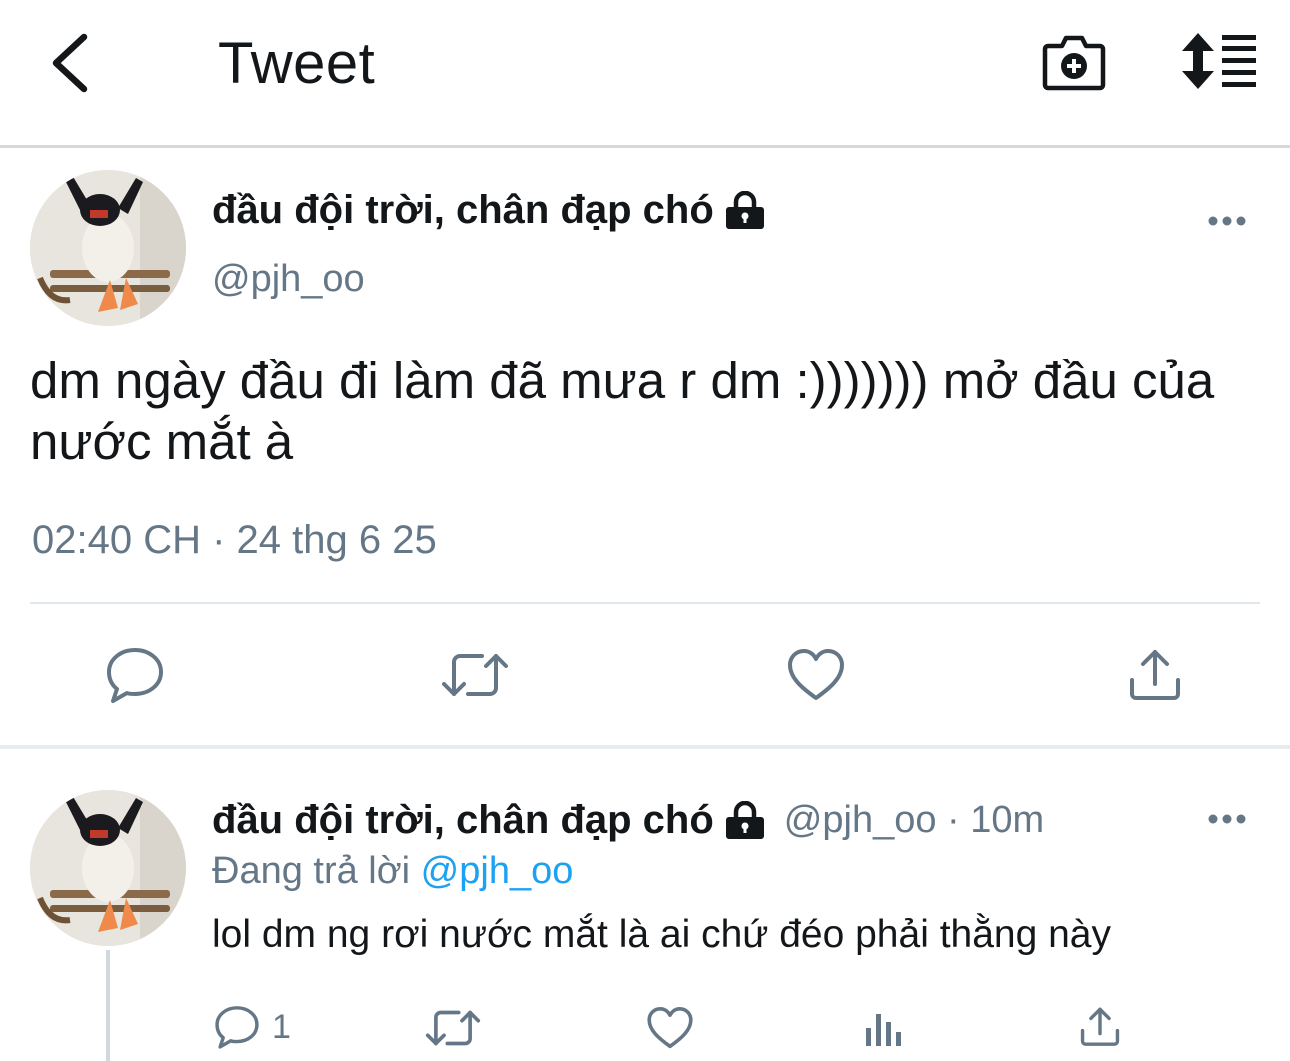 The width and height of the screenshot is (1290, 1061). What do you see at coordinates (297, 63) in the screenshot?
I see `page-title: Tweet` at bounding box center [297, 63].